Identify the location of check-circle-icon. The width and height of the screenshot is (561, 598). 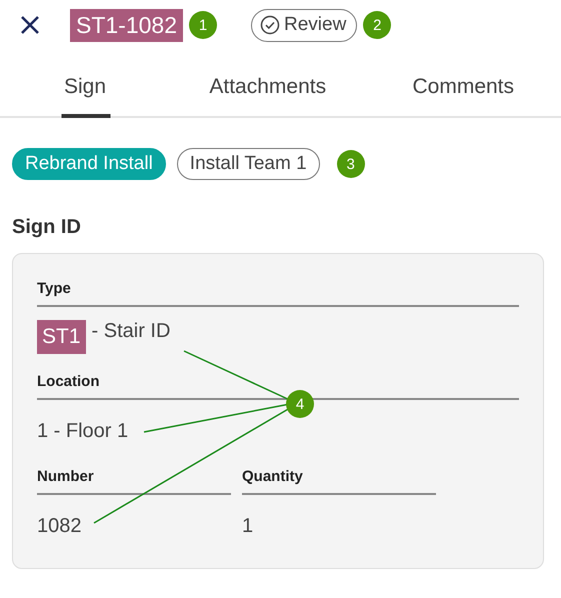
(270, 25).